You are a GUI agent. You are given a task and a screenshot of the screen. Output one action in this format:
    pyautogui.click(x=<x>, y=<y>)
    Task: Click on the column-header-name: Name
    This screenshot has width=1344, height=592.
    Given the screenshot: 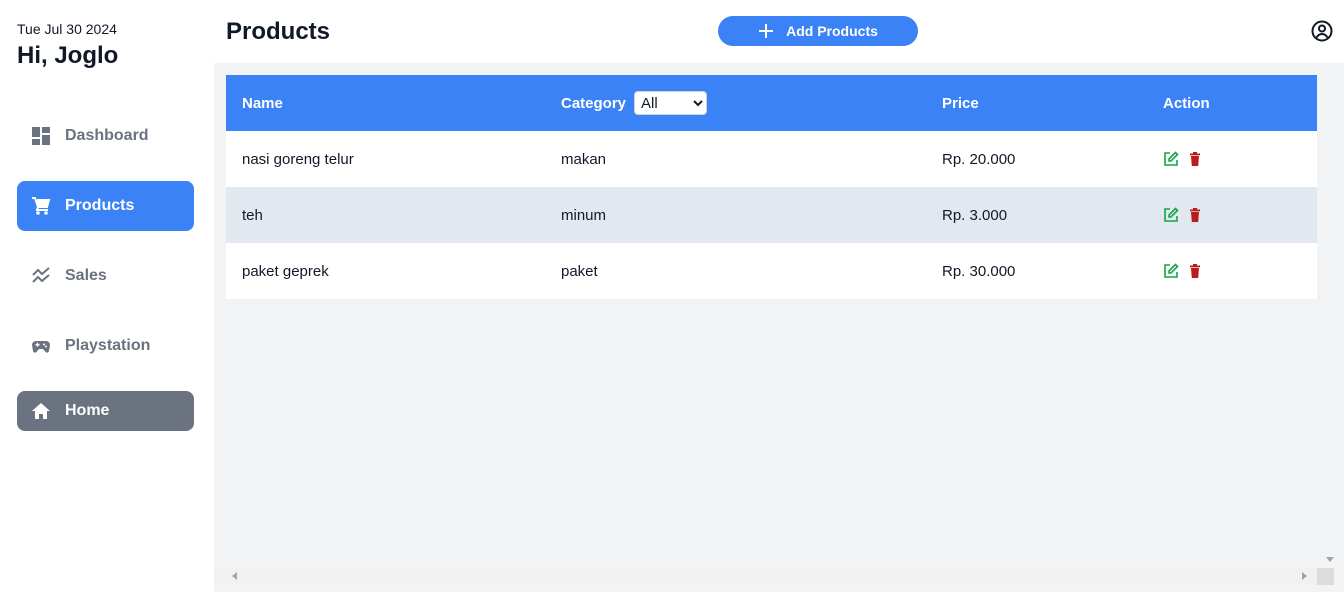 What is the action you would take?
    pyautogui.click(x=262, y=103)
    